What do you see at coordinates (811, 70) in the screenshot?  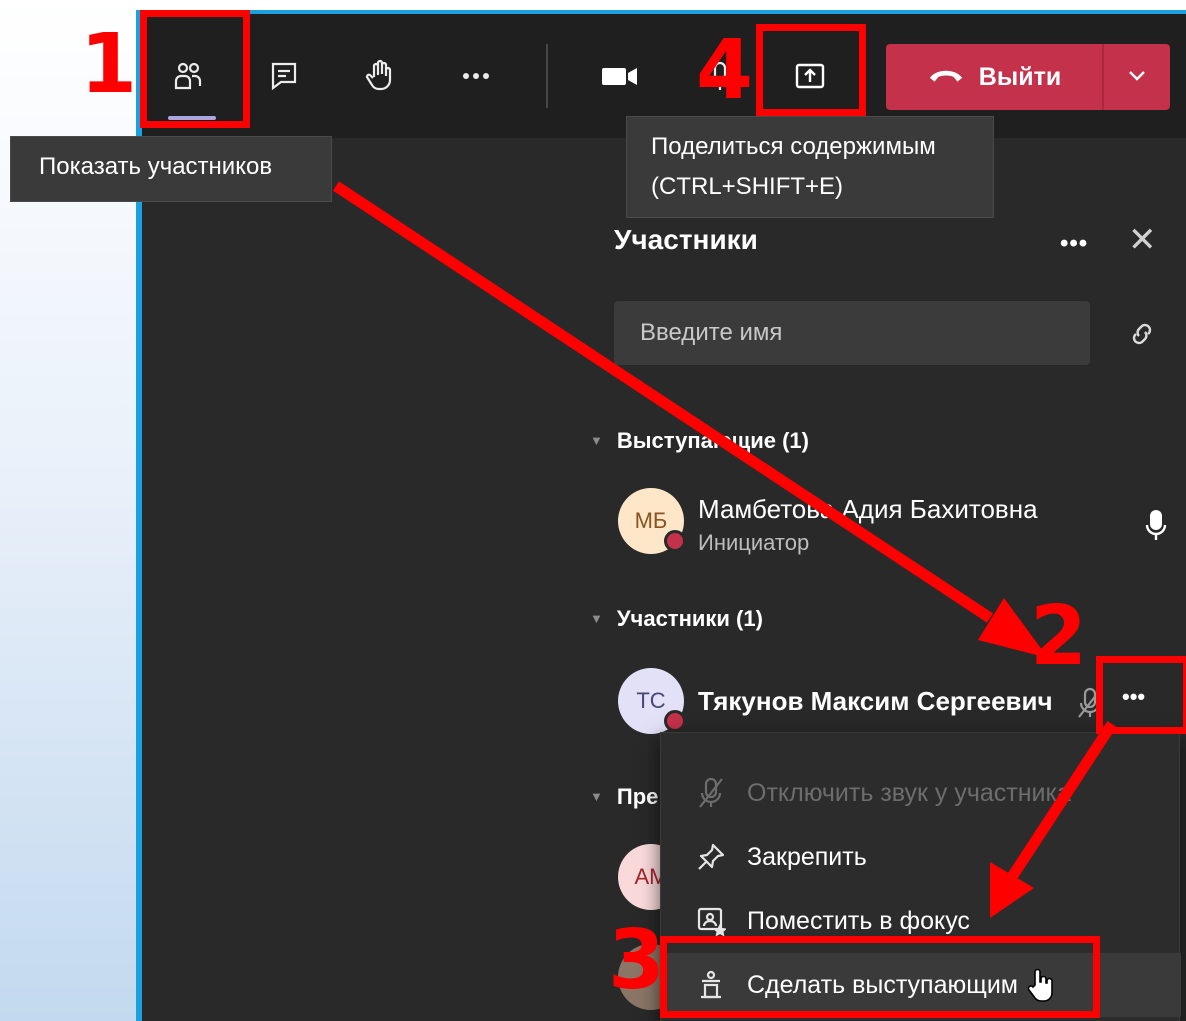 I see `annotation-box-share` at bounding box center [811, 70].